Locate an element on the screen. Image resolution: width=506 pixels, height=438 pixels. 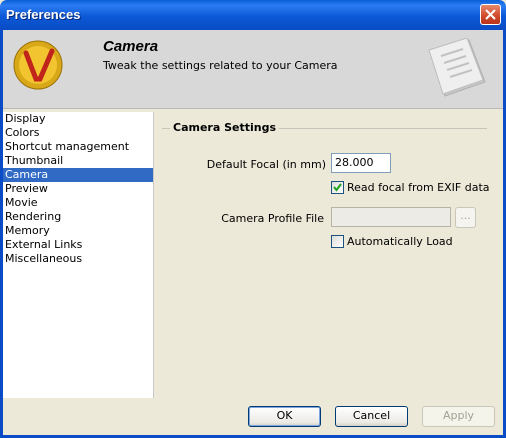
close-icon is located at coordinates (490, 14).